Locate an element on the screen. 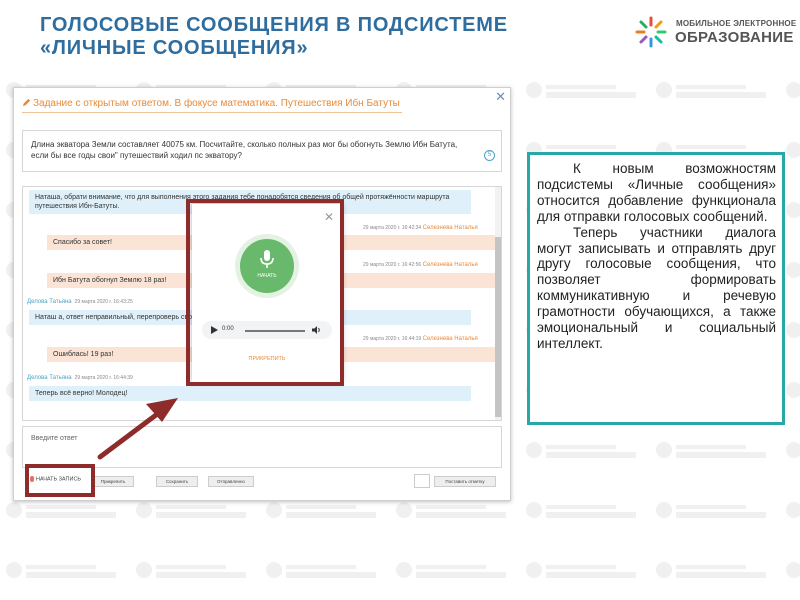  answer-placeholder: Введите ответ is located at coordinates (54, 438).